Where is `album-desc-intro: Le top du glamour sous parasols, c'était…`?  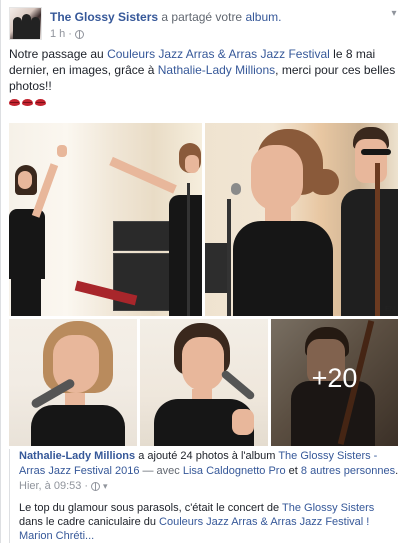 album-desc-intro: Le top du glamour sous parasols, c'était… is located at coordinates (149, 508).